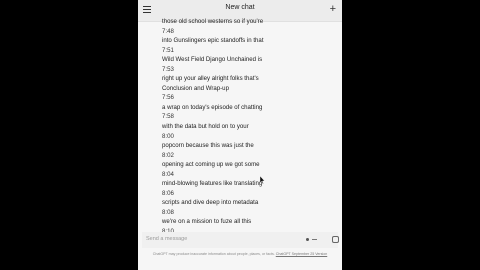 The height and width of the screenshot is (270, 480). I want to click on transcript-line: scripts and dive deep into metadata, so click(210, 203).